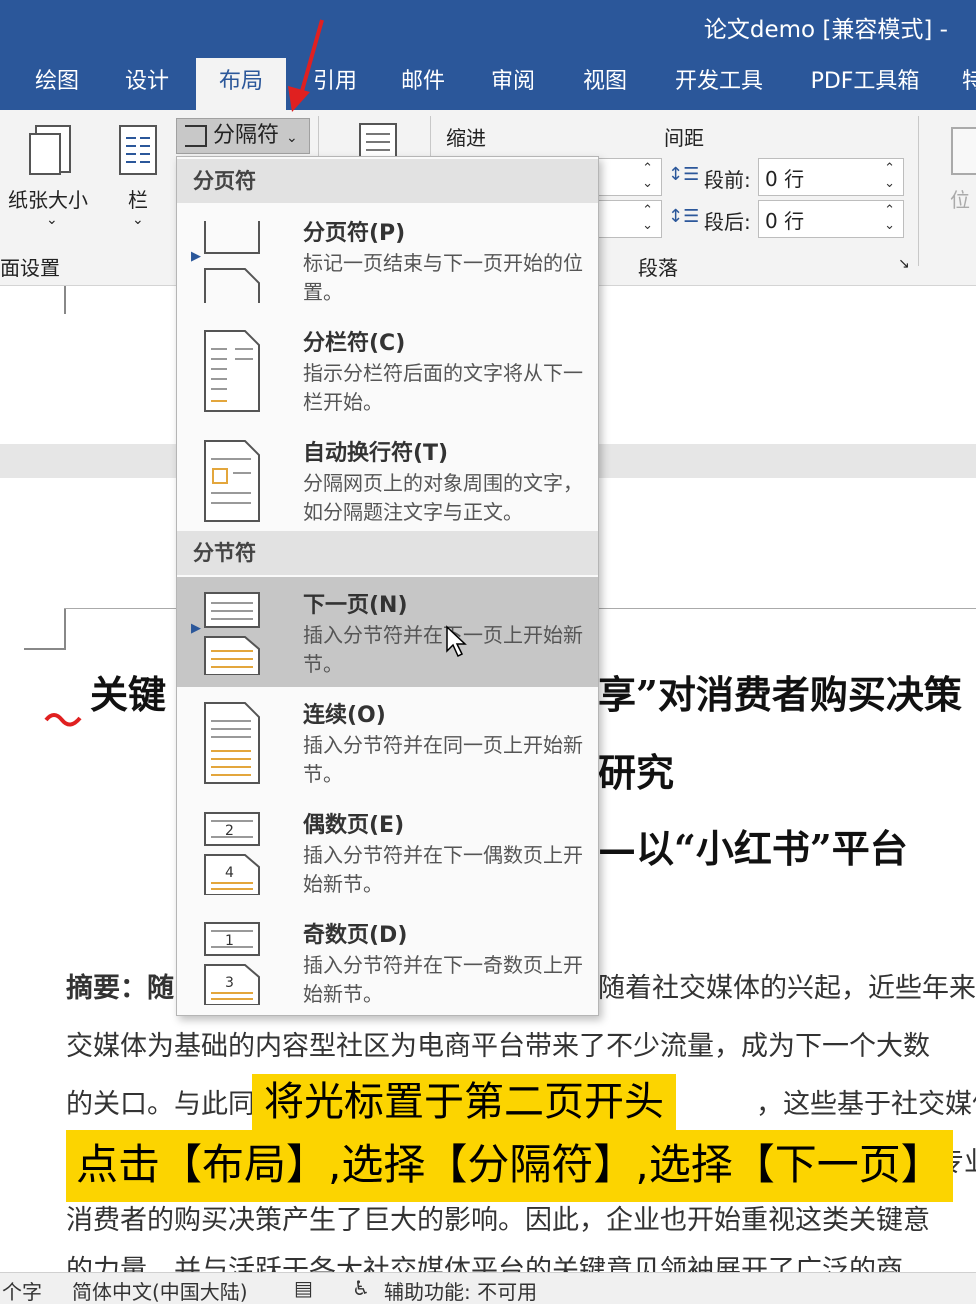 The height and width of the screenshot is (1304, 976). Describe the element at coordinates (387, 632) in the screenshot. I see `menu-item-next-page: ▶ 下一页(N) 插入分节符并在下一页上开始新节。` at that location.